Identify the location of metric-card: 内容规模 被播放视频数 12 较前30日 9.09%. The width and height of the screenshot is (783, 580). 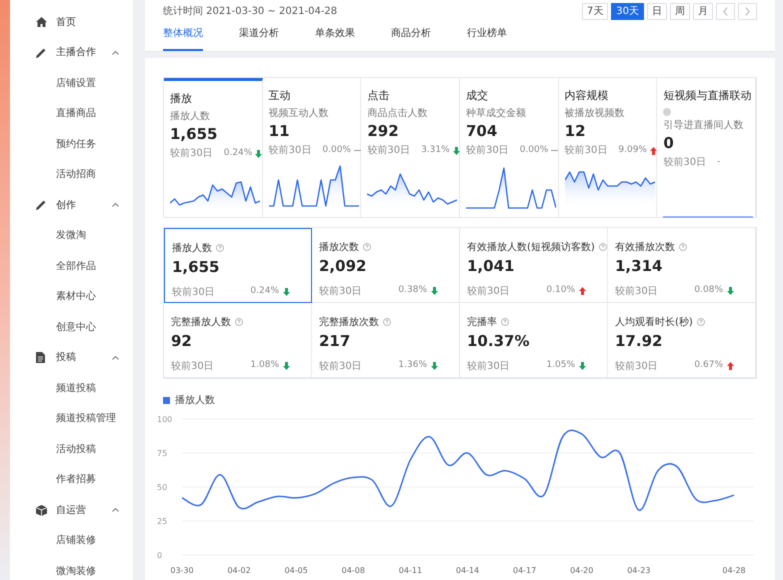
(608, 148).